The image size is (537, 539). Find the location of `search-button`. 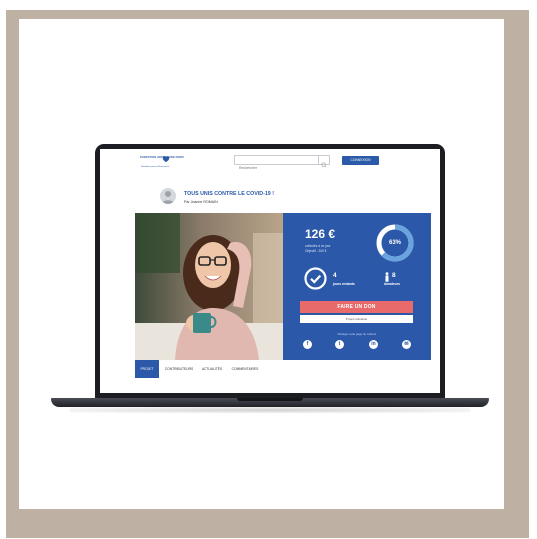

search-button is located at coordinates (323, 162).